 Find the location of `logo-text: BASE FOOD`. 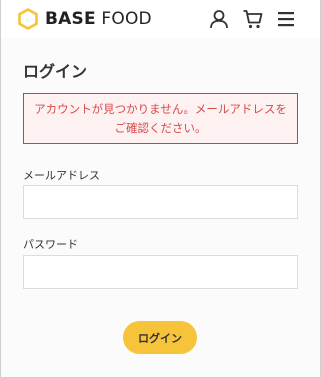

logo-text: BASE FOOD is located at coordinates (98, 19).